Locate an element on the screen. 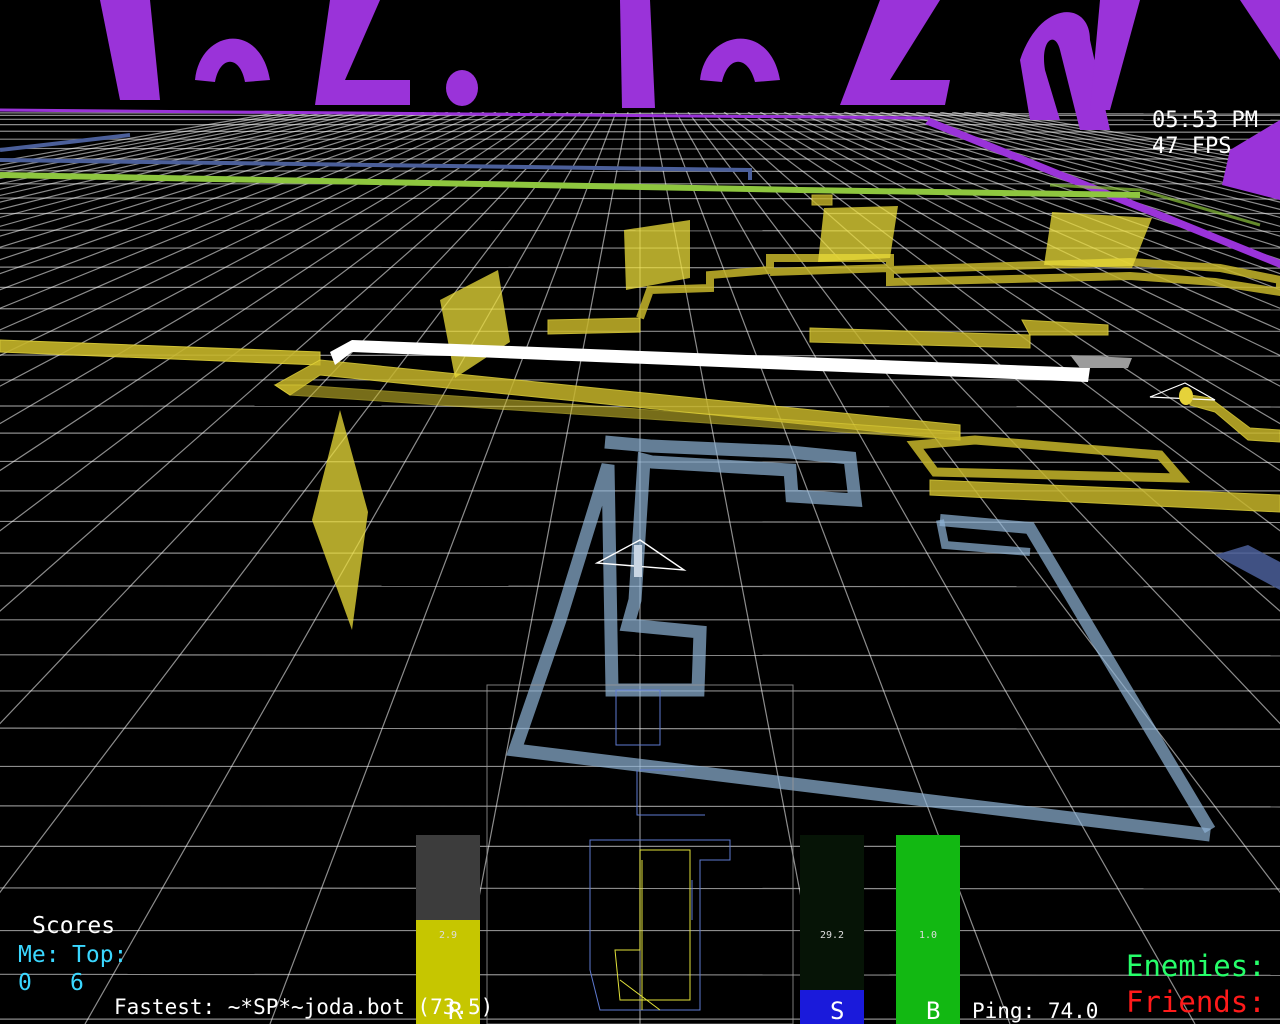 This screenshot has height=1024, width=1280. speed-value: 29.2 is located at coordinates (832, 935).